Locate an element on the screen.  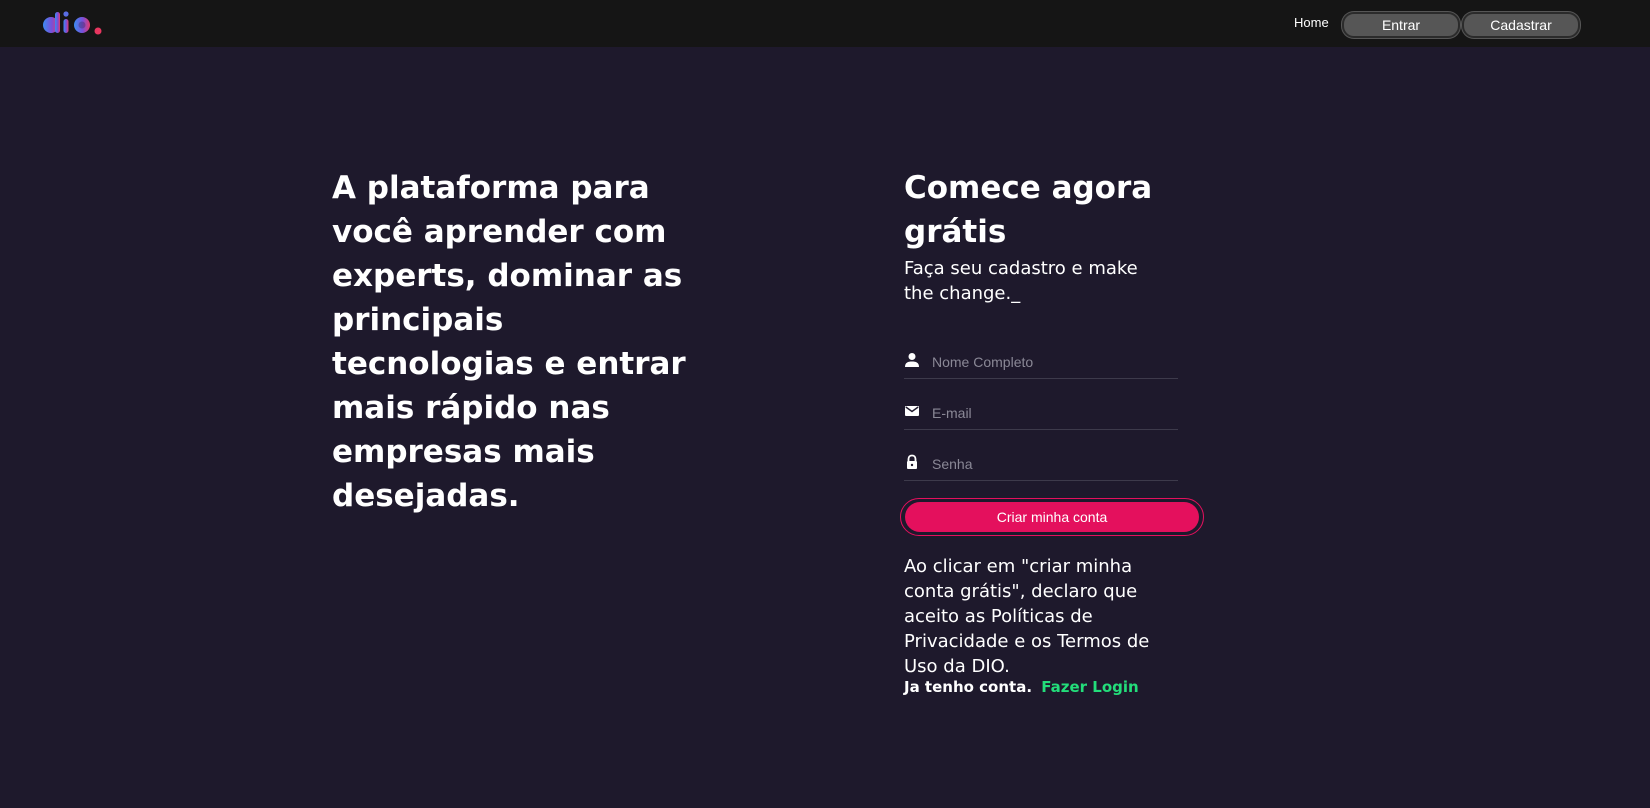
email-input is located at coordinates (1052, 413).